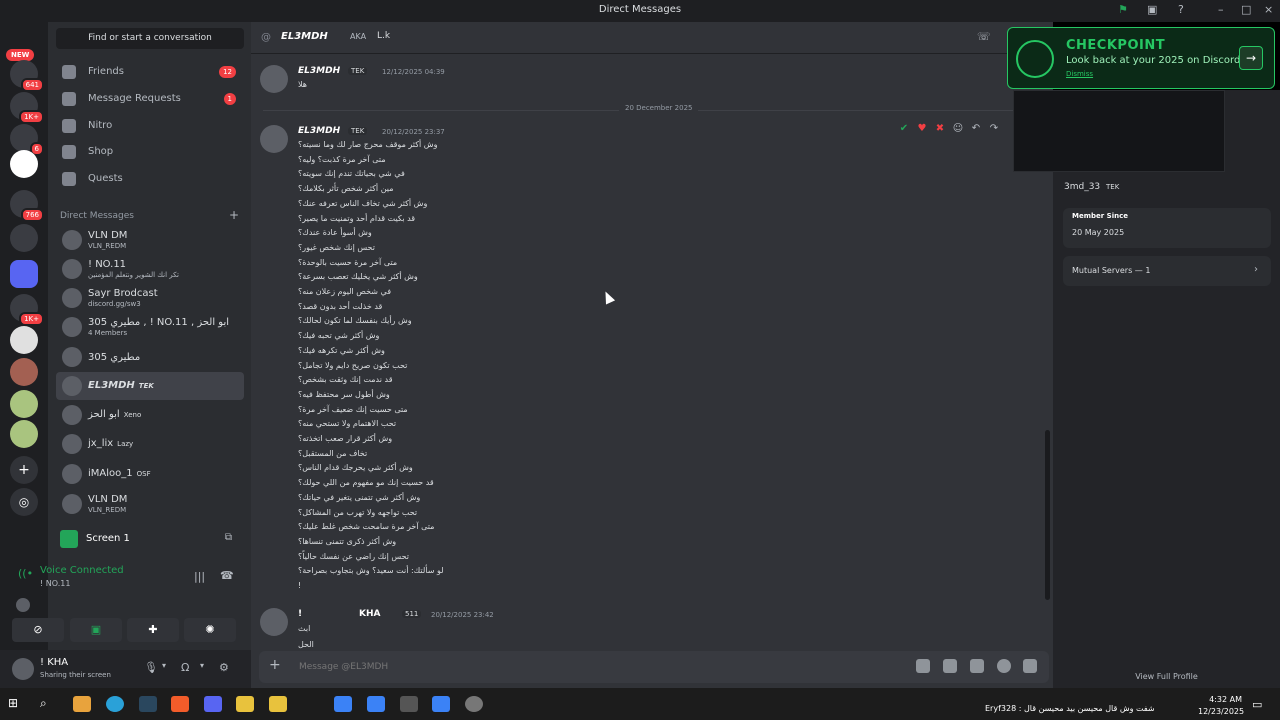 This screenshot has width=1280, height=720. What do you see at coordinates (150, 327) in the screenshot?
I see `dm-group-item: مطيري 305 , ! NO.11 , ابو الحز 4 Members` at bounding box center [150, 327].